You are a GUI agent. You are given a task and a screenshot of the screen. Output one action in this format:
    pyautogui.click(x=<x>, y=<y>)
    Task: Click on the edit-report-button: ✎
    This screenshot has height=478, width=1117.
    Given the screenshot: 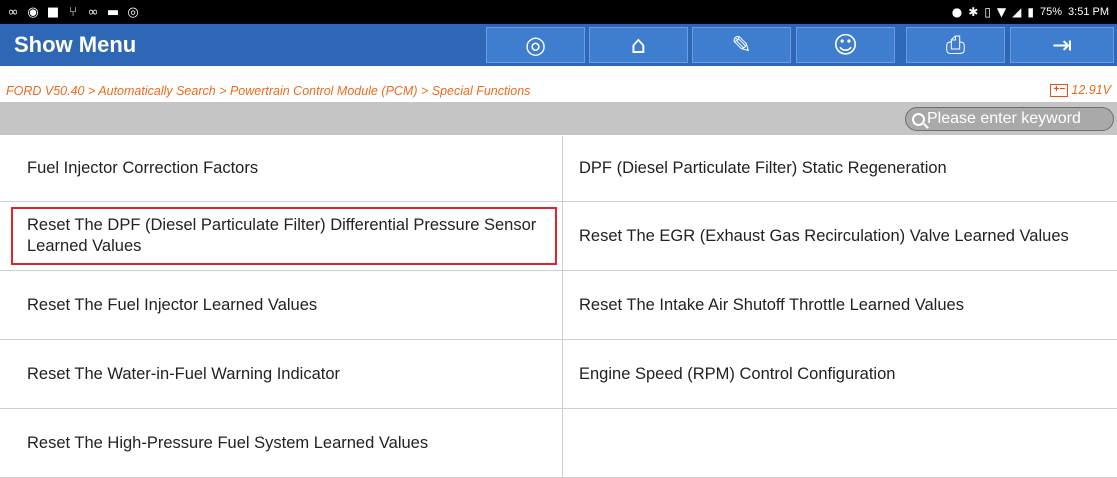 What is the action you would take?
    pyautogui.click(x=741, y=45)
    